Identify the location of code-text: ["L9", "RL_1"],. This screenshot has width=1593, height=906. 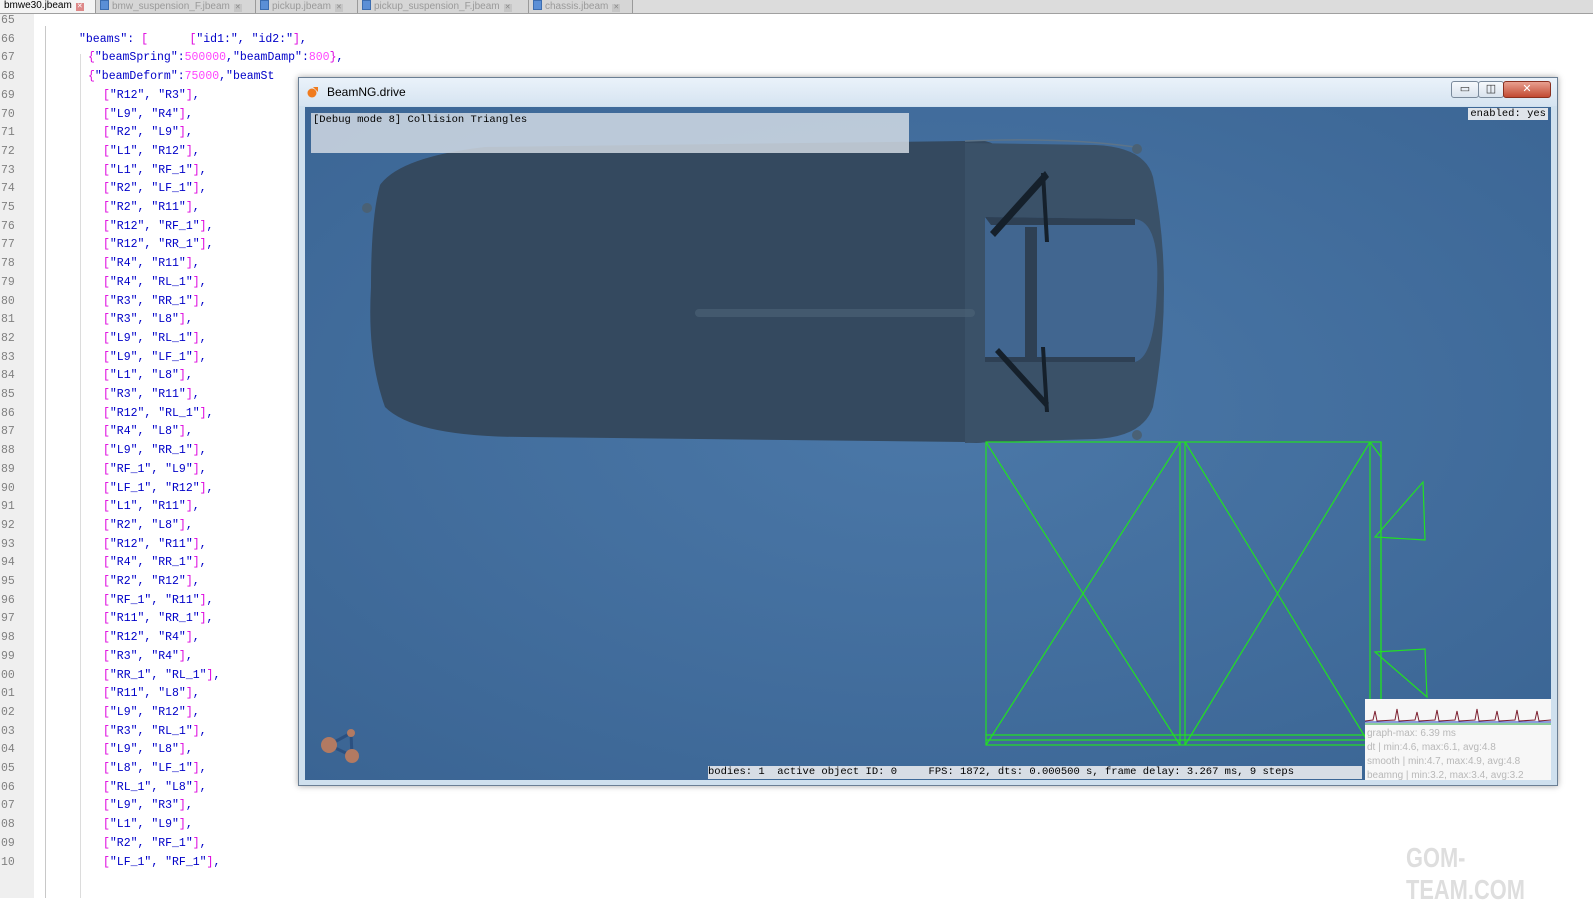
(155, 338).